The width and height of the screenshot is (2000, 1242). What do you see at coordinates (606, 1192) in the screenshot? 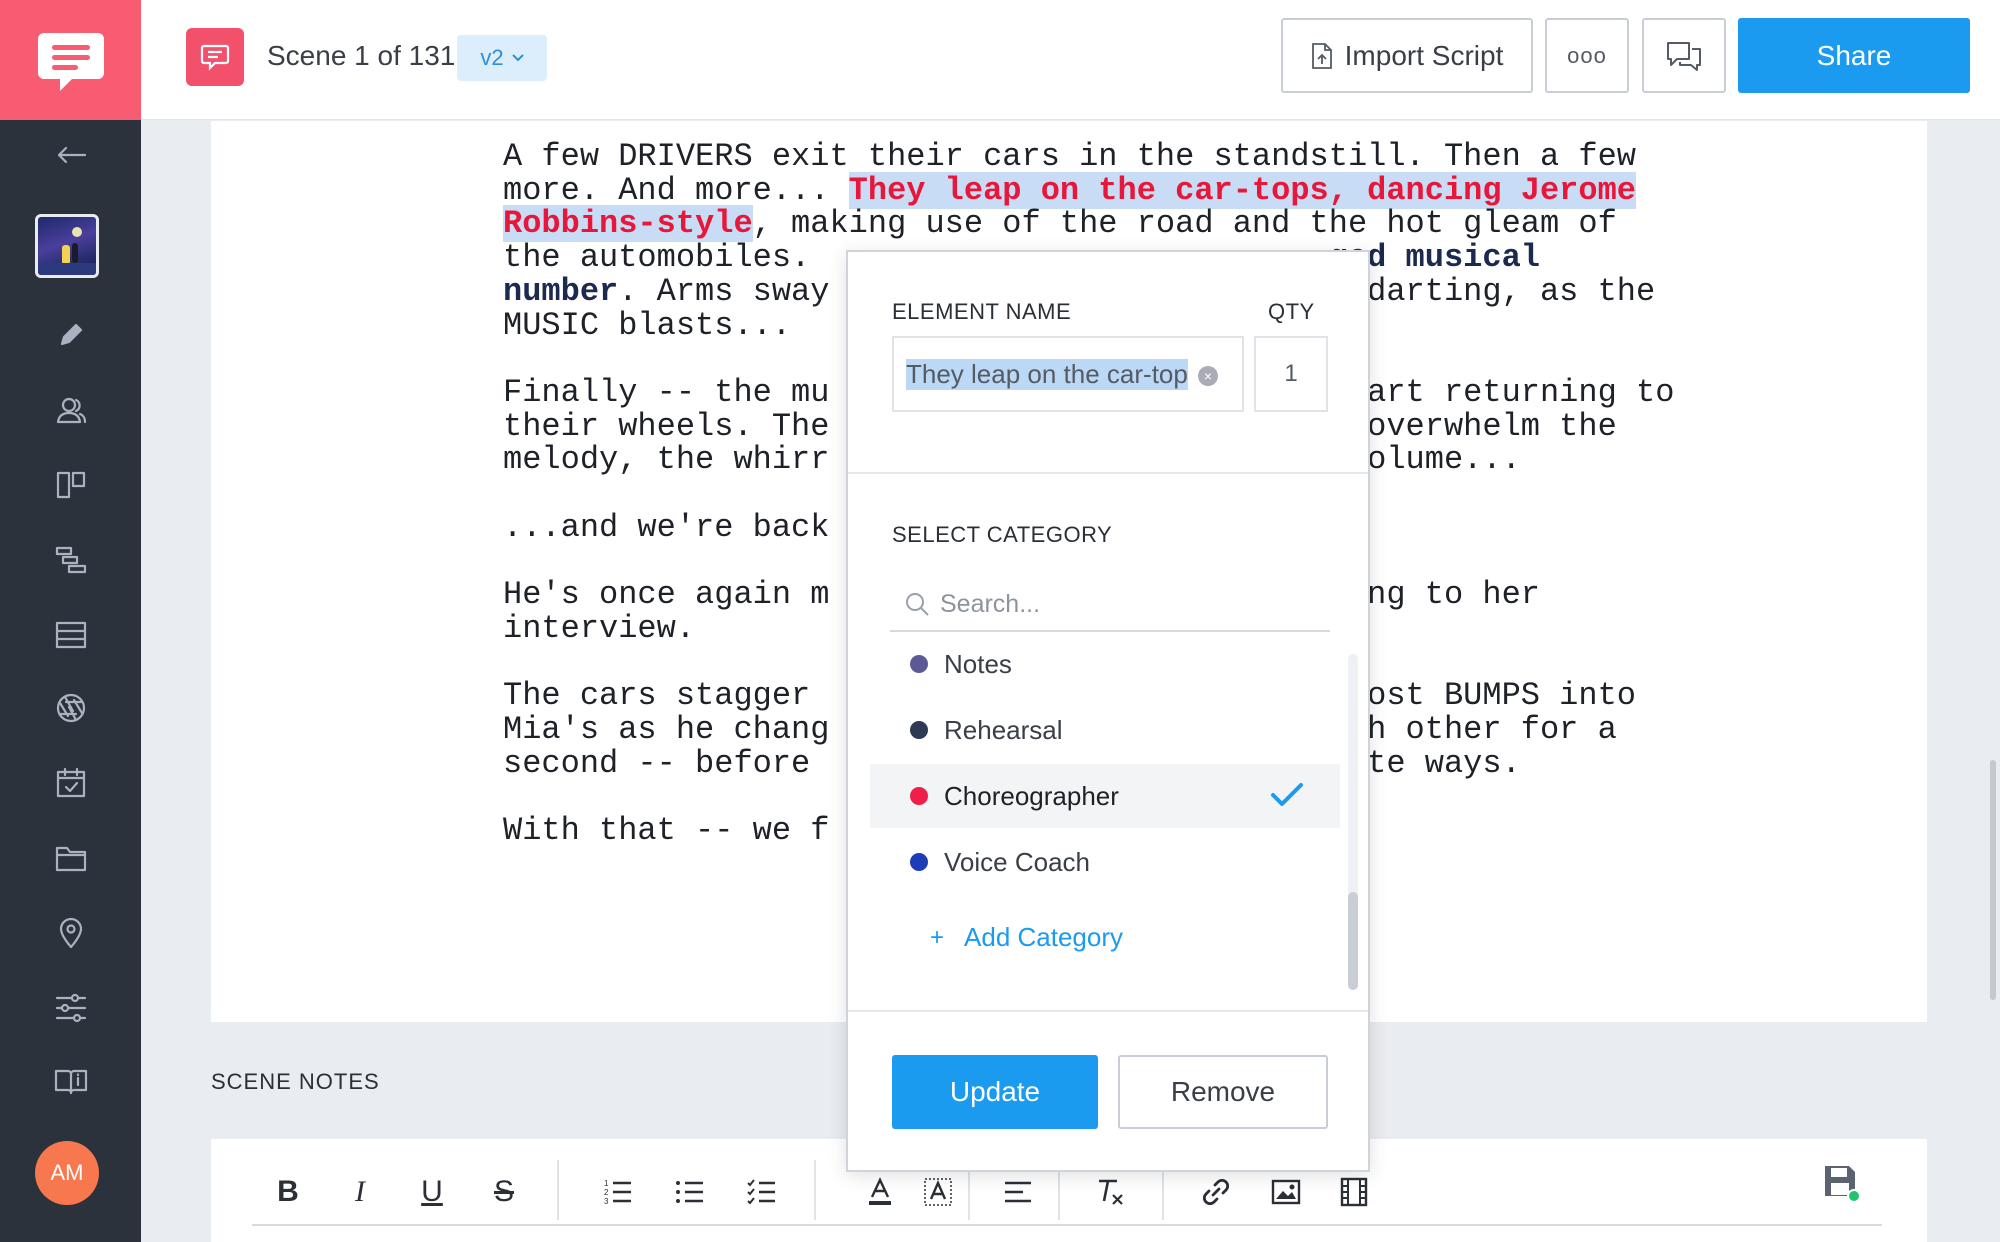
I see `svg-text: 2` at bounding box center [606, 1192].